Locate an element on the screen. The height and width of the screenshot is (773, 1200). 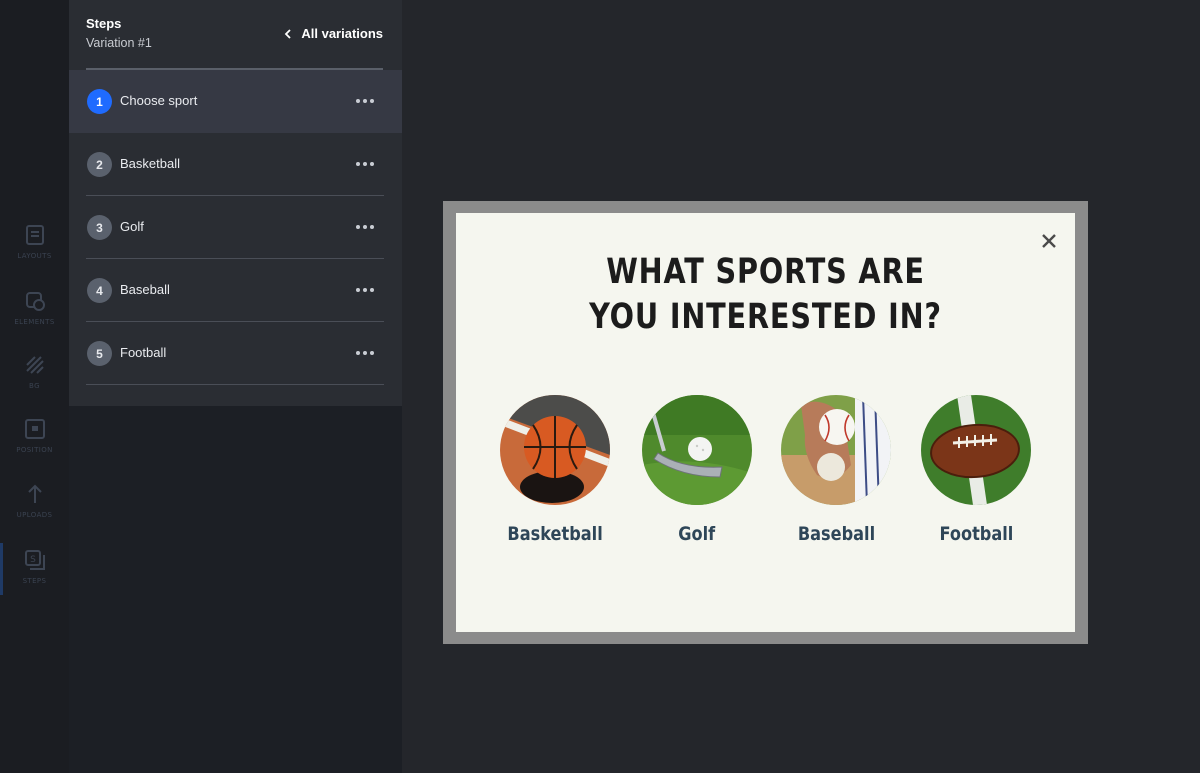
rail-item-elements: ELEMENTS is located at coordinates (34, 320).